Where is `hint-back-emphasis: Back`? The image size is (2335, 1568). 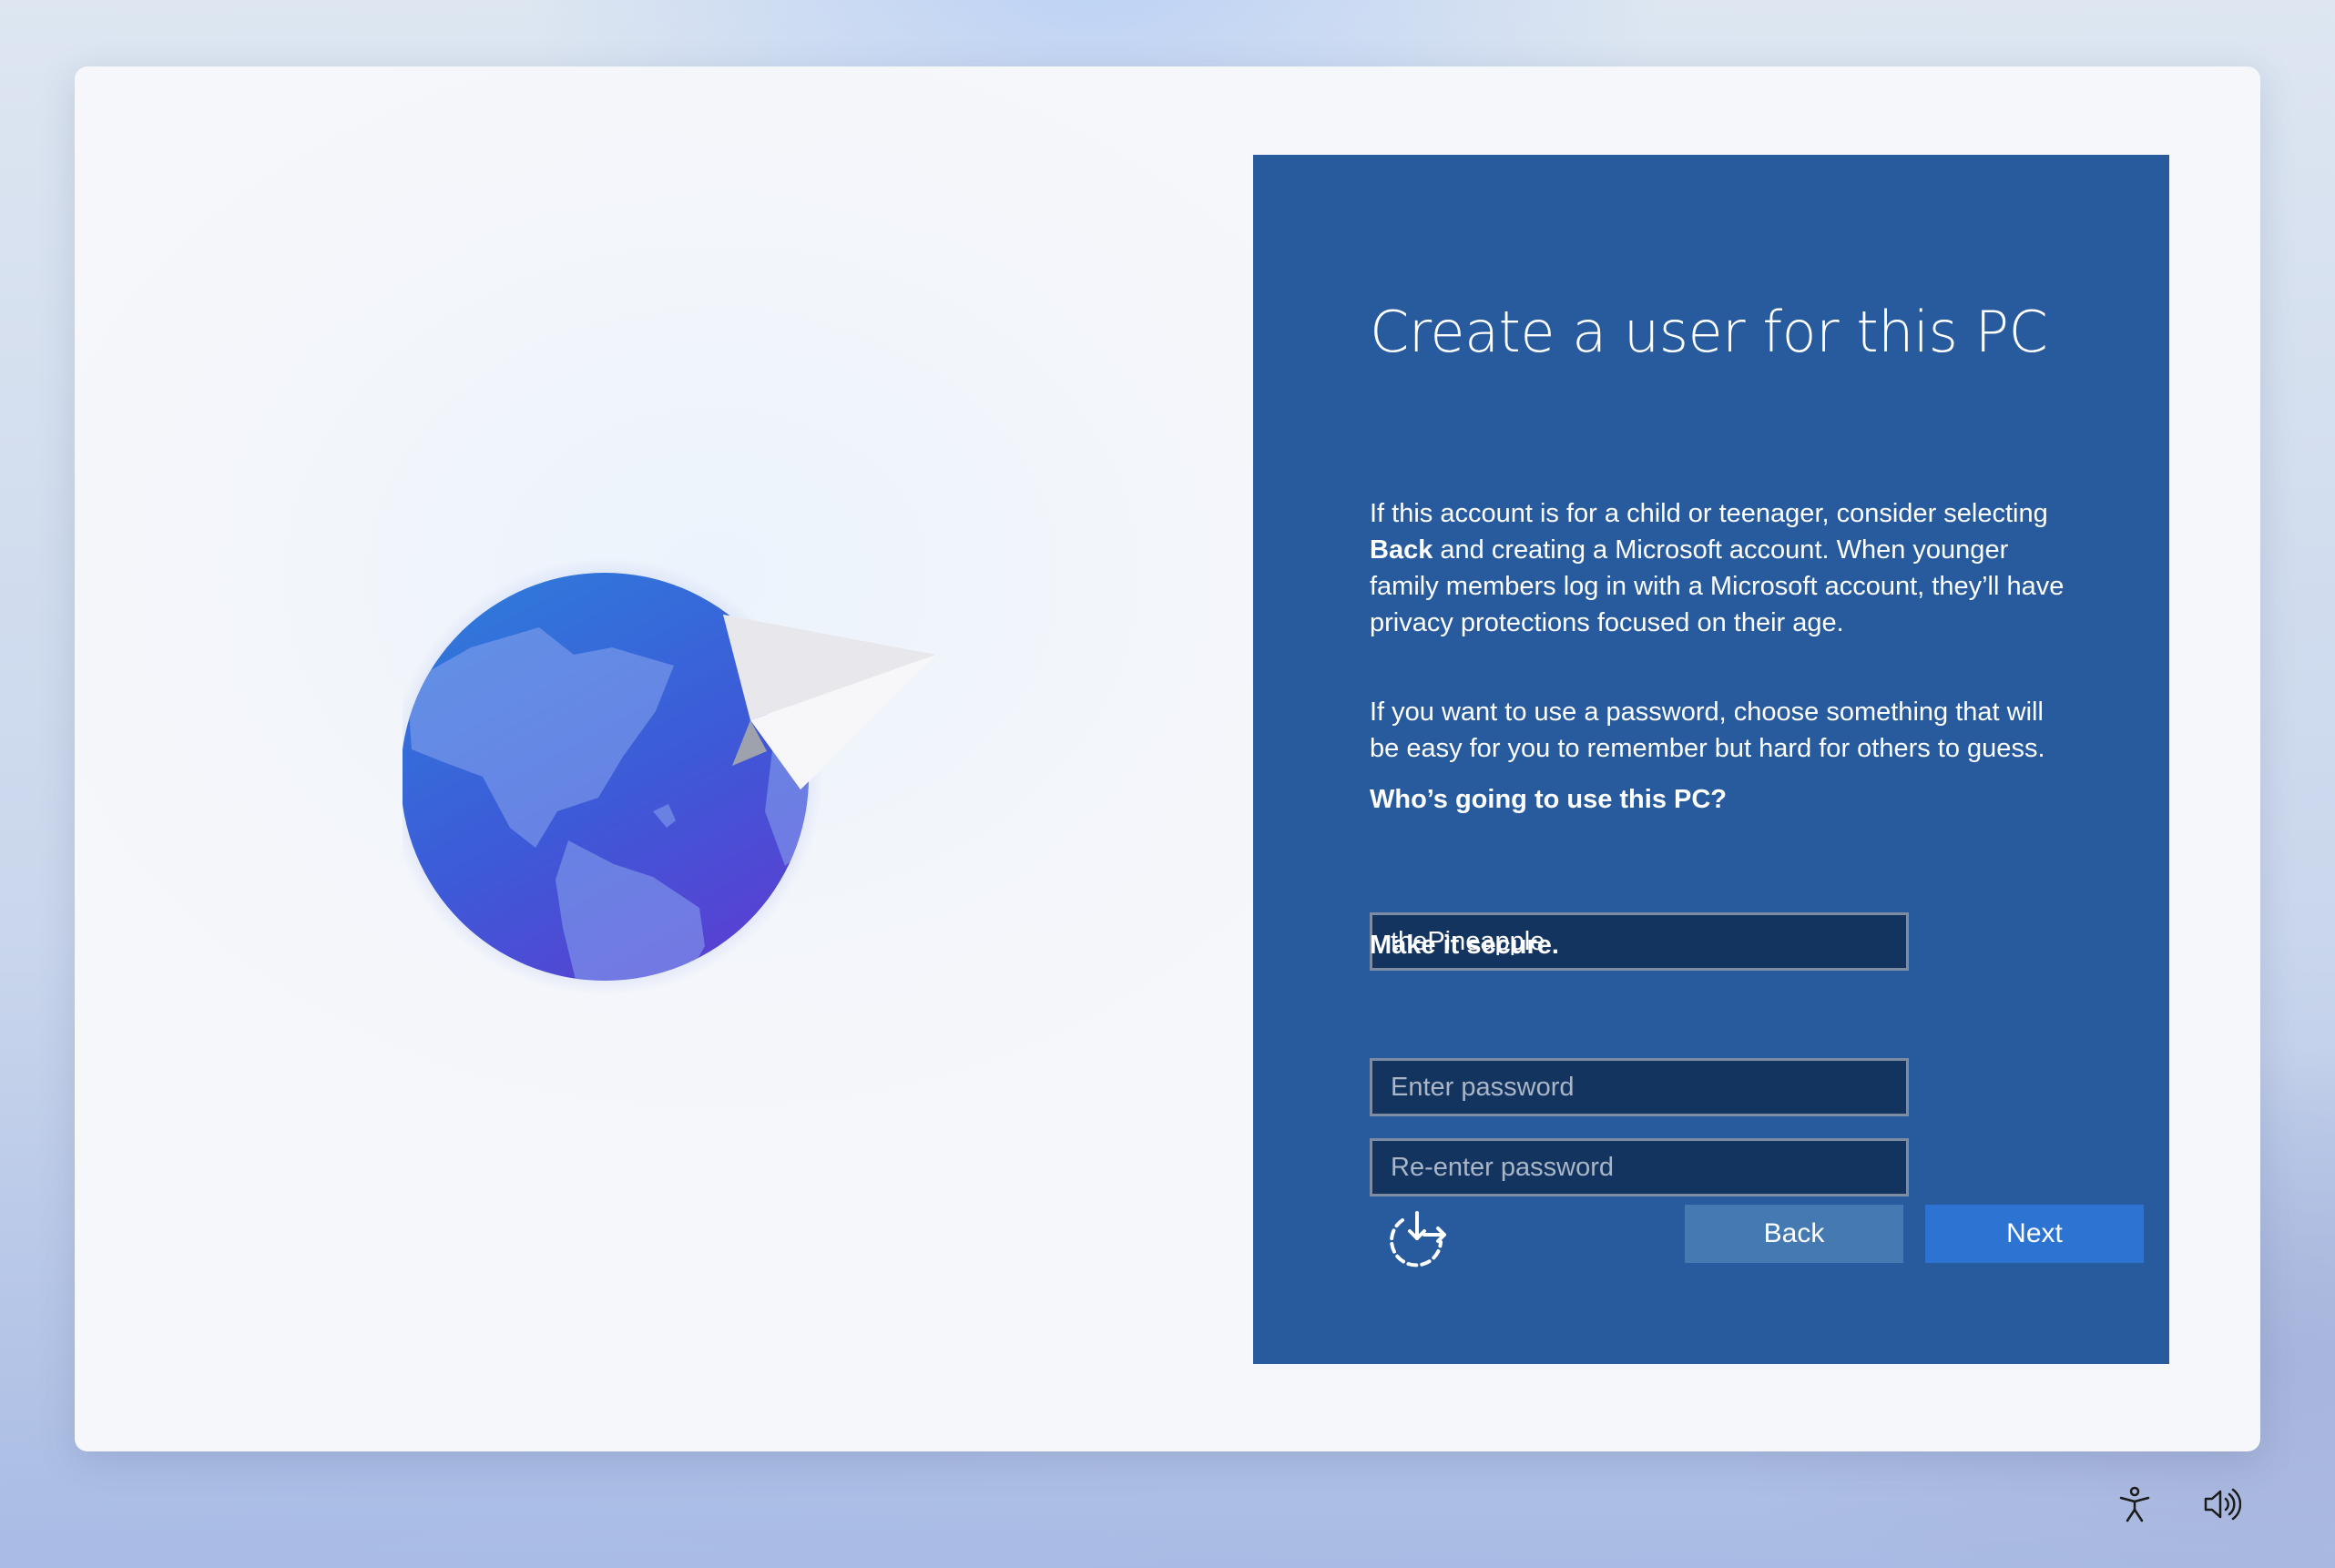
hint-back-emphasis: Back is located at coordinates (1401, 550).